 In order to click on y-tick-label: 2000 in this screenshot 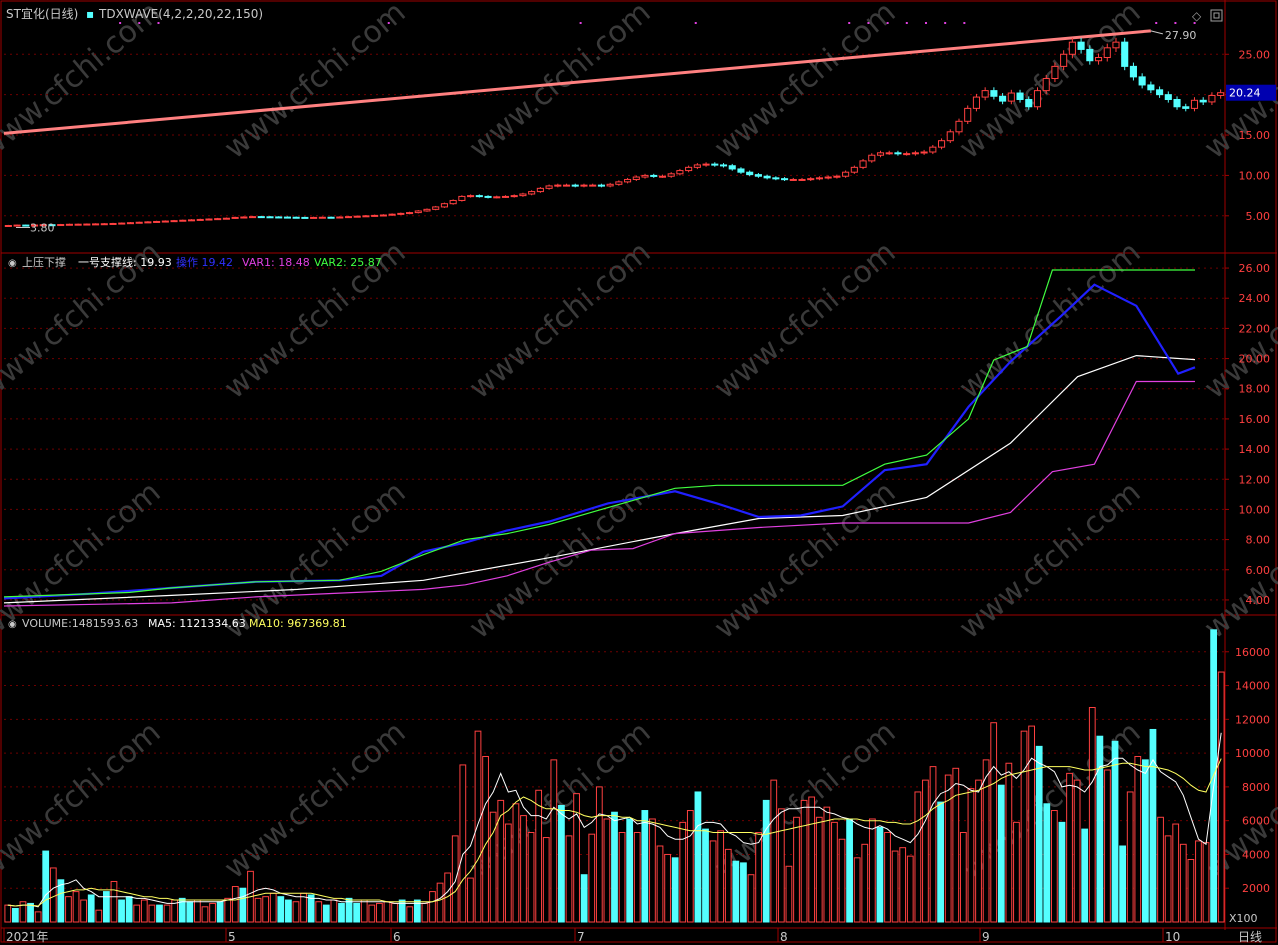, I will do `click(1256, 888)`.